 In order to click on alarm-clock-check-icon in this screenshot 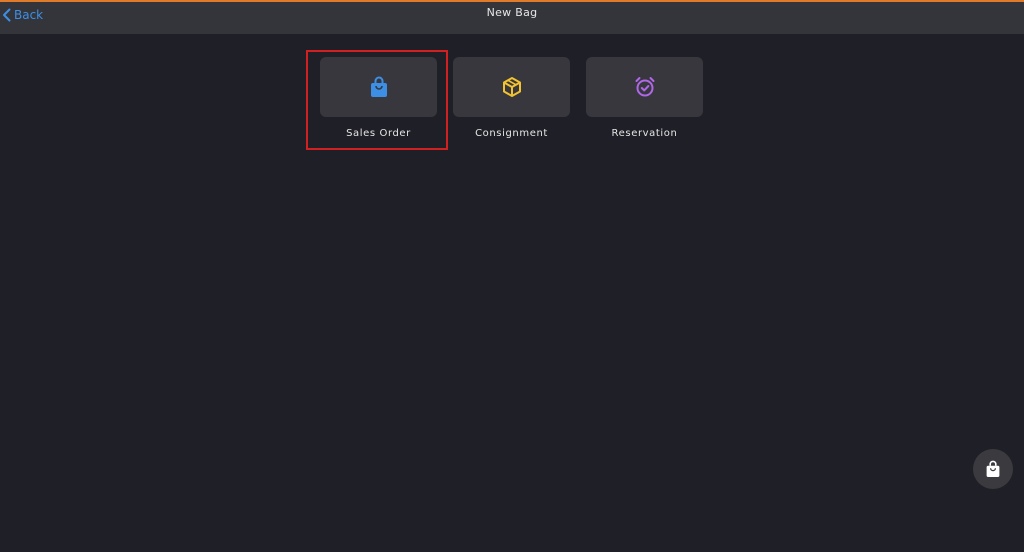, I will do `click(644, 87)`.